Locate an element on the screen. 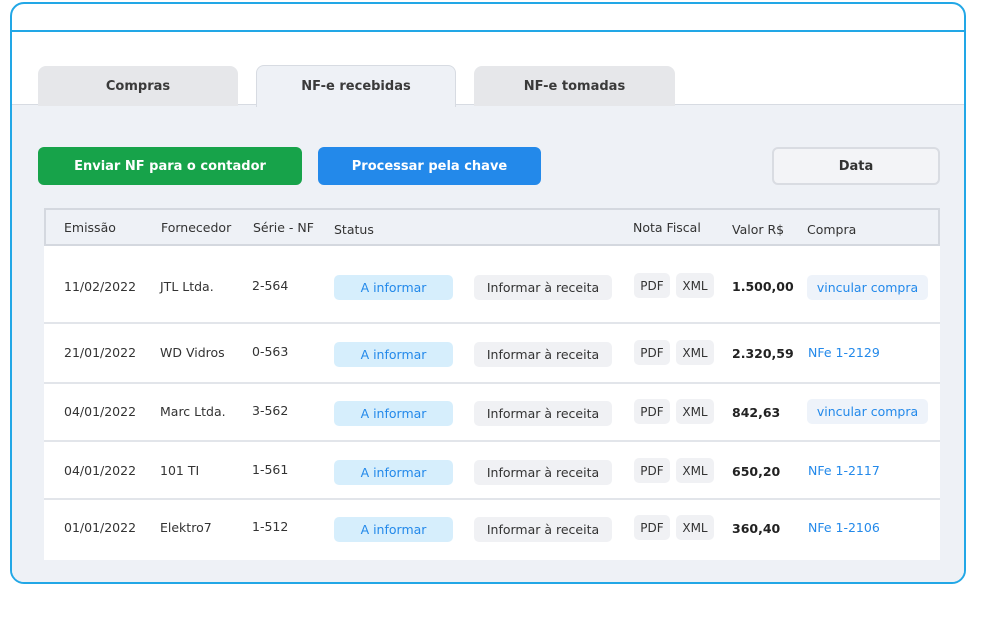  header-nota-fiscal: Nota Fiscal is located at coordinates (667, 227).